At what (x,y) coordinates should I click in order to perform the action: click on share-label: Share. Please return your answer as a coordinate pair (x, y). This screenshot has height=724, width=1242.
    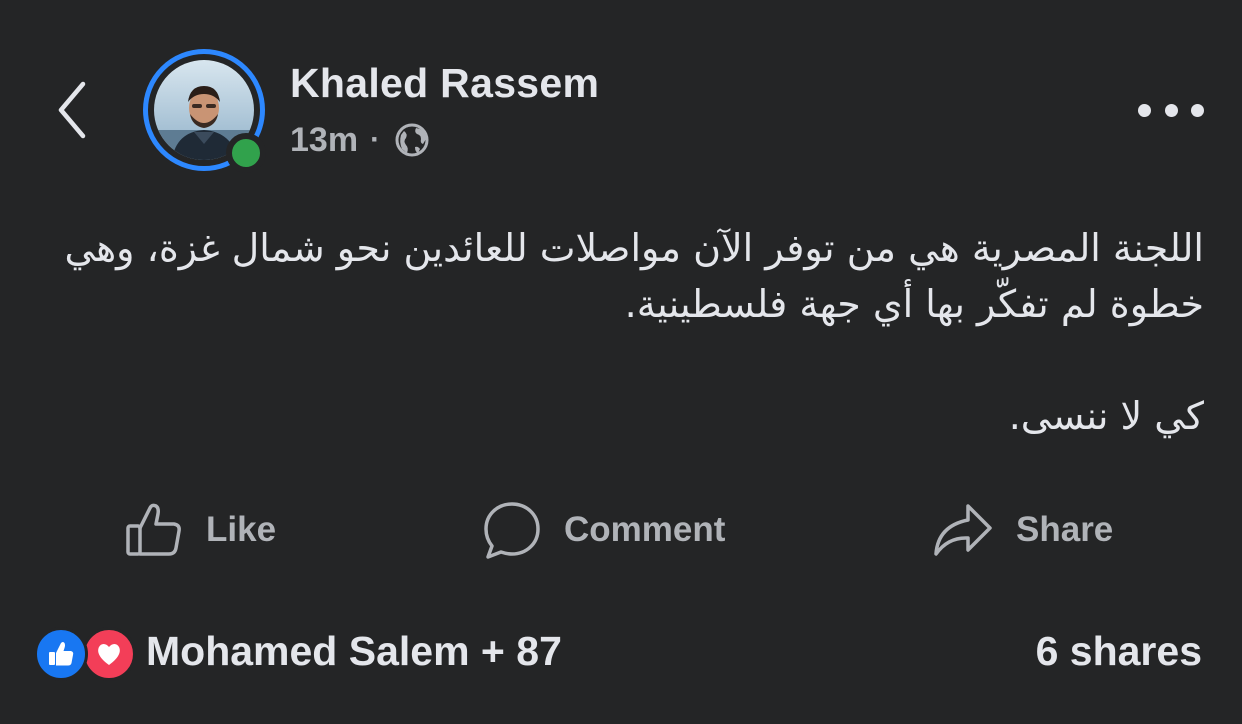
    Looking at the image, I should click on (1065, 529).